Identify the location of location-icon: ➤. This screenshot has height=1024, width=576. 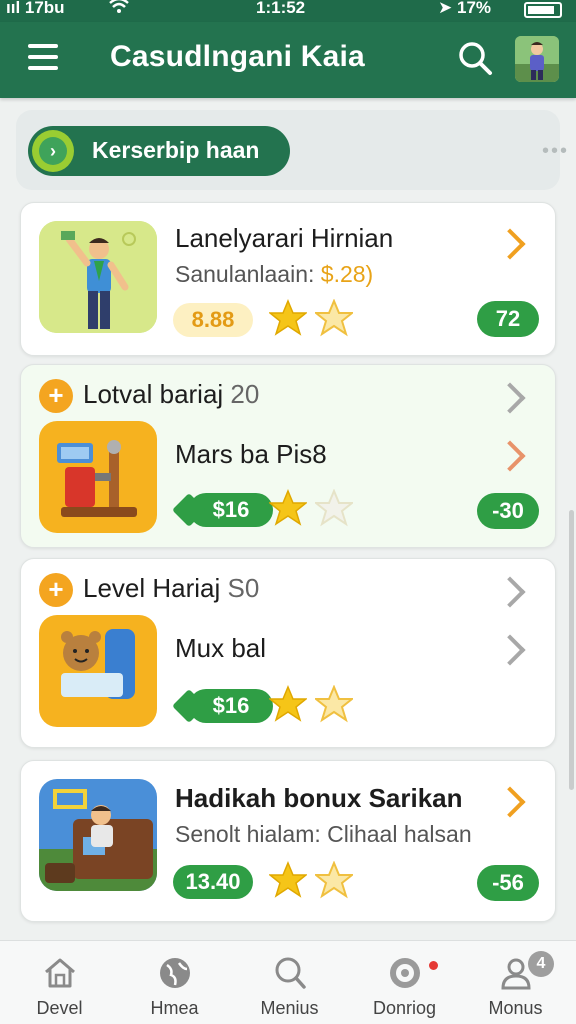
(445, 8).